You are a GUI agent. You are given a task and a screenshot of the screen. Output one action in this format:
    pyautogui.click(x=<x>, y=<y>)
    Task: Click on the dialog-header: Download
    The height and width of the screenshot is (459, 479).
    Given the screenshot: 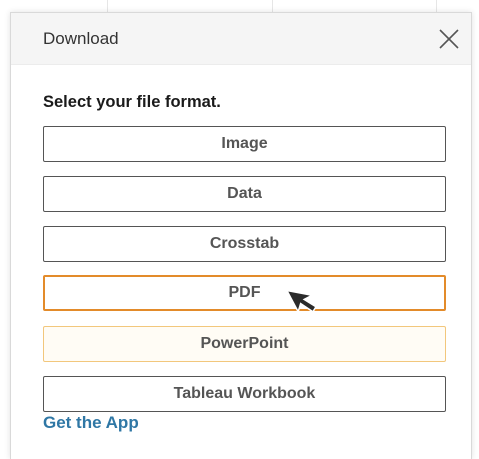 What is the action you would take?
    pyautogui.click(x=241, y=39)
    